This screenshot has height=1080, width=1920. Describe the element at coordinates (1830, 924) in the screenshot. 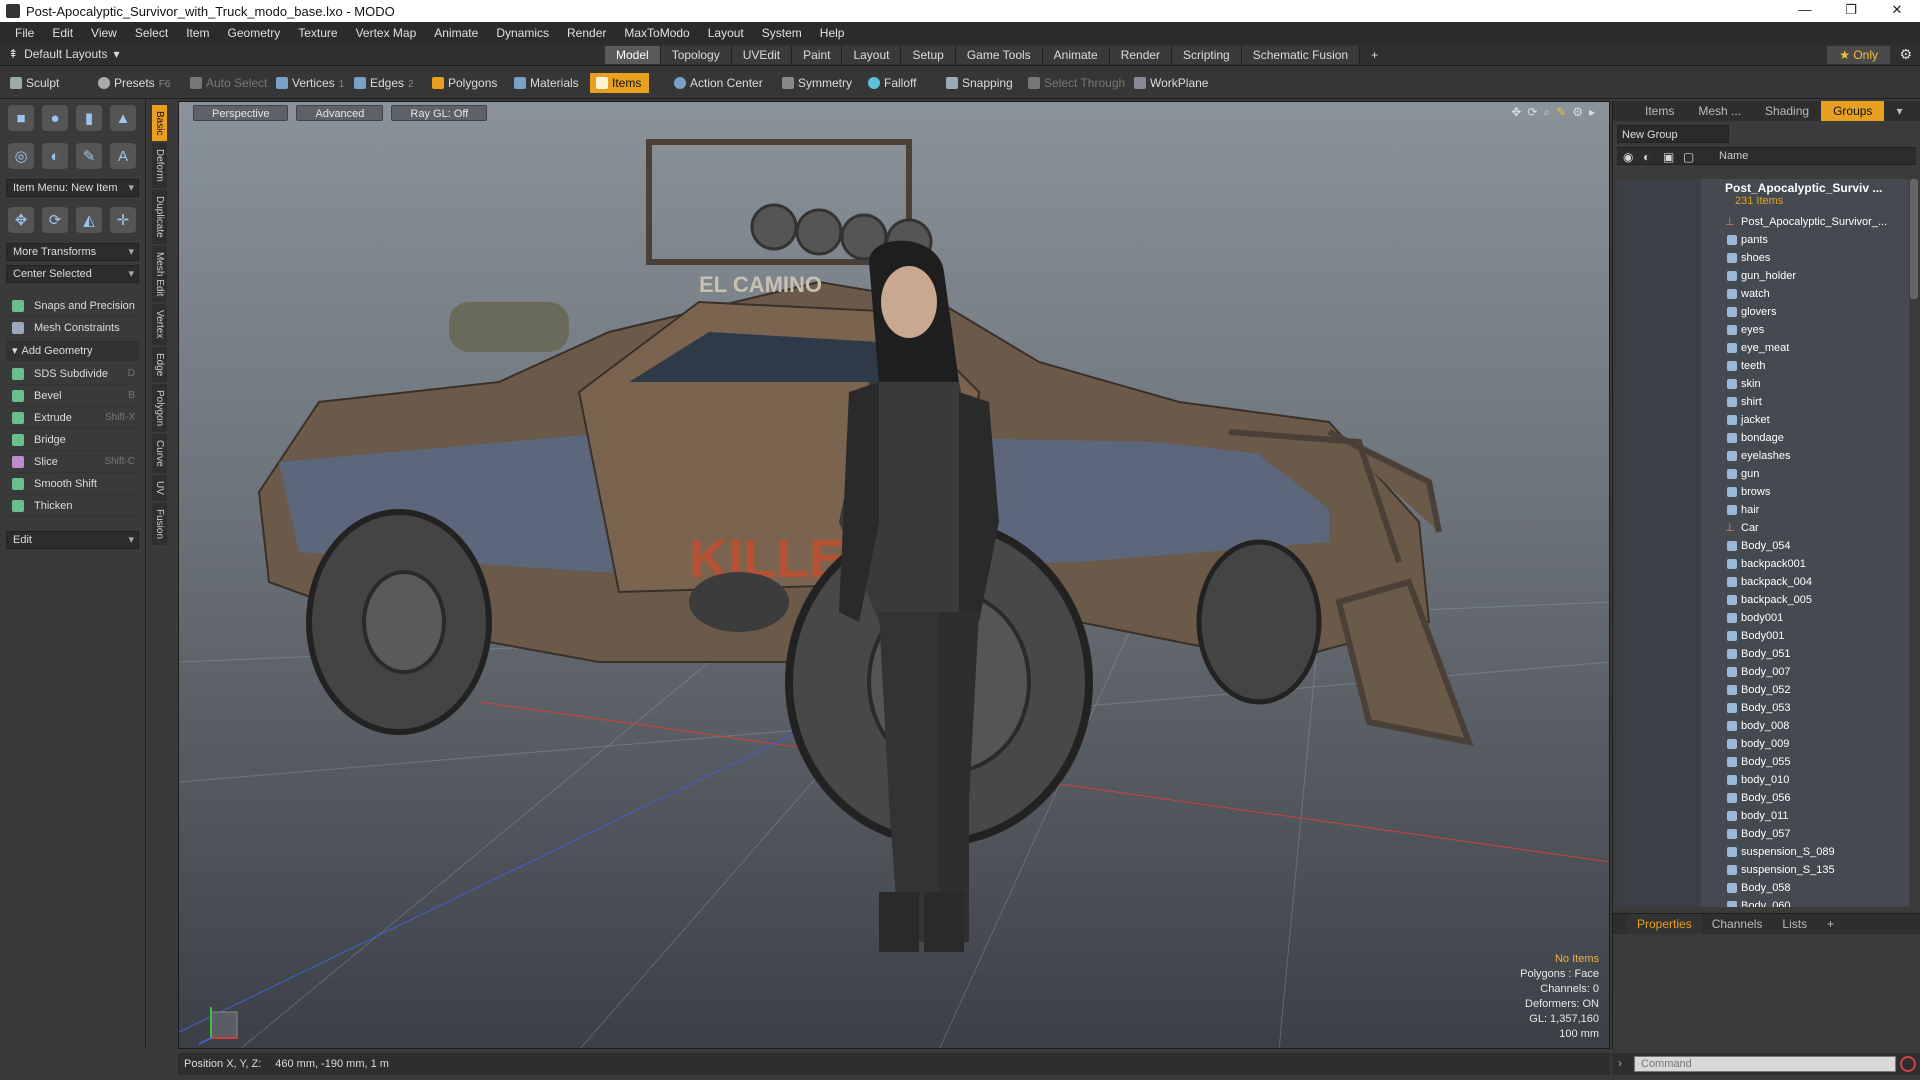

I see `add-tab-button: +` at that location.